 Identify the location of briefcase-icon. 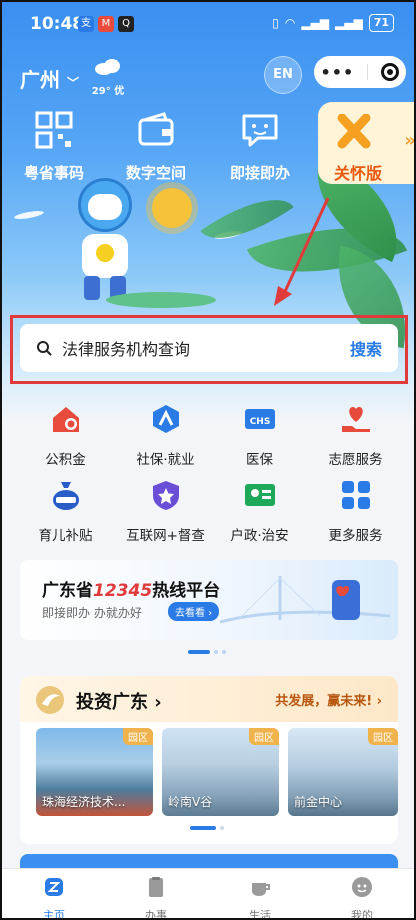
(156, 887).